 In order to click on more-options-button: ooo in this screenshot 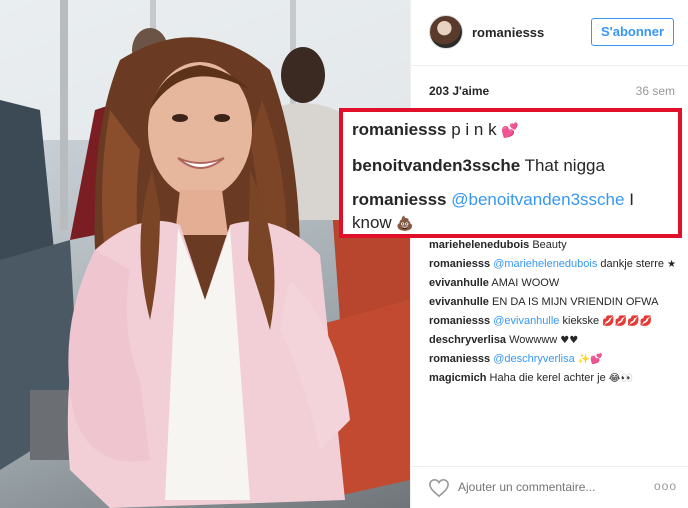, I will do `click(665, 486)`.